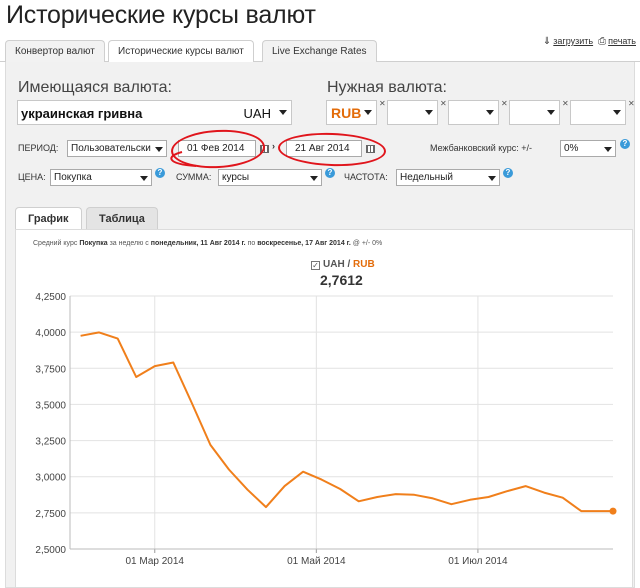 The image size is (640, 588). What do you see at coordinates (478, 561) in the screenshot?
I see `x-tick-label: 01 Июл 2014` at bounding box center [478, 561].